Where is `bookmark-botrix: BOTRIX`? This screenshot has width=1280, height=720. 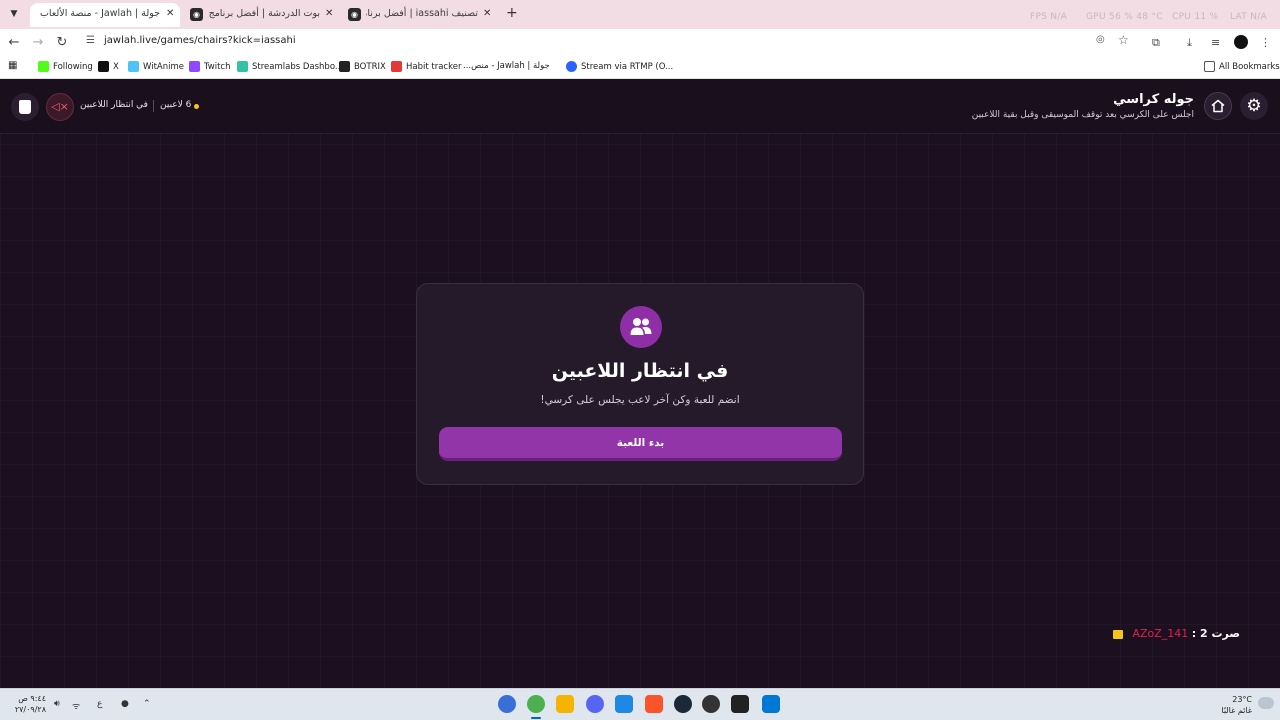 bookmark-botrix: BOTRIX is located at coordinates (362, 66).